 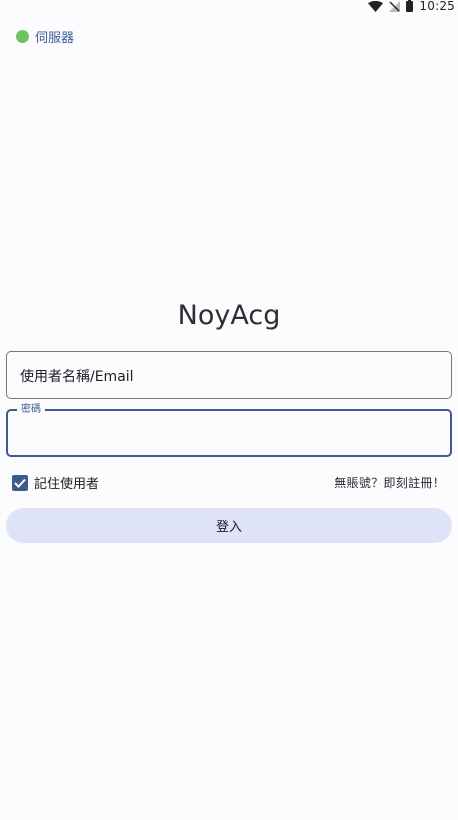 What do you see at coordinates (77, 377) in the screenshot?
I see `username-placeholder: 使用者名稱/Email` at bounding box center [77, 377].